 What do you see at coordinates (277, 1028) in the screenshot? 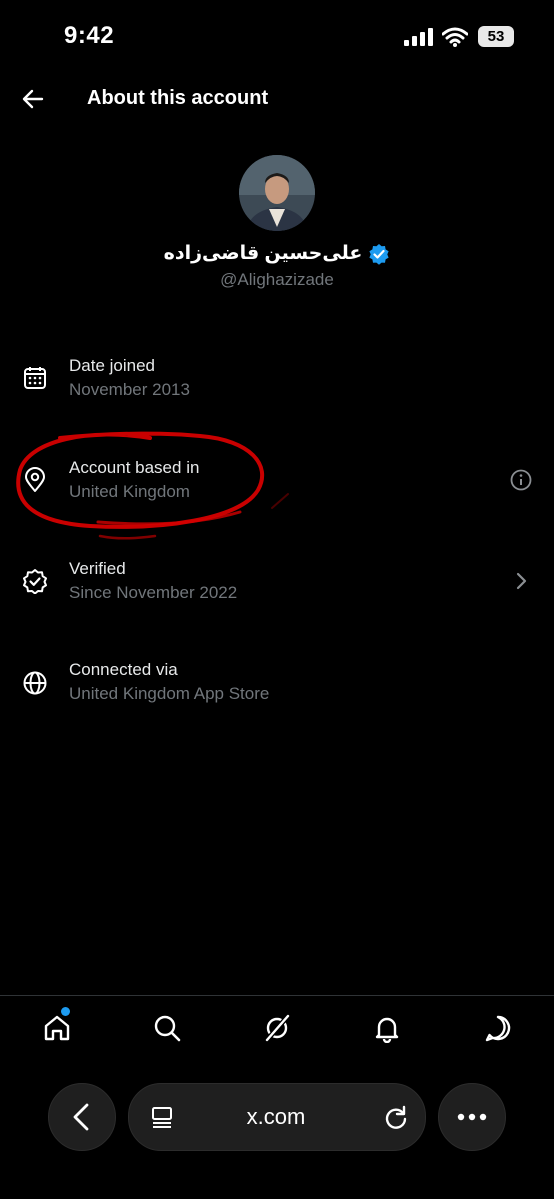
I see `grok-icon` at bounding box center [277, 1028].